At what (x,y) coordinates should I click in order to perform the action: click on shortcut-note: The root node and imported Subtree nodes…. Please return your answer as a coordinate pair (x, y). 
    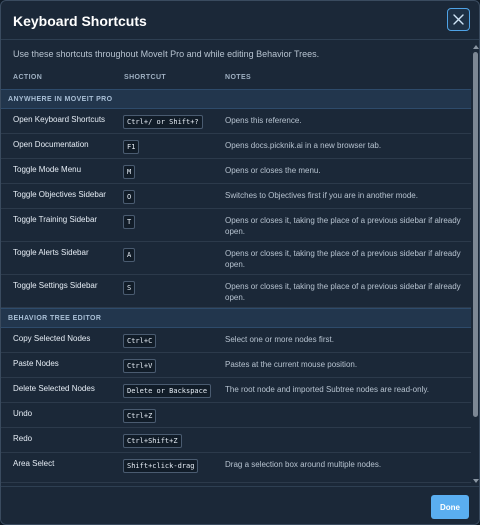
    Looking at the image, I should click on (327, 389).